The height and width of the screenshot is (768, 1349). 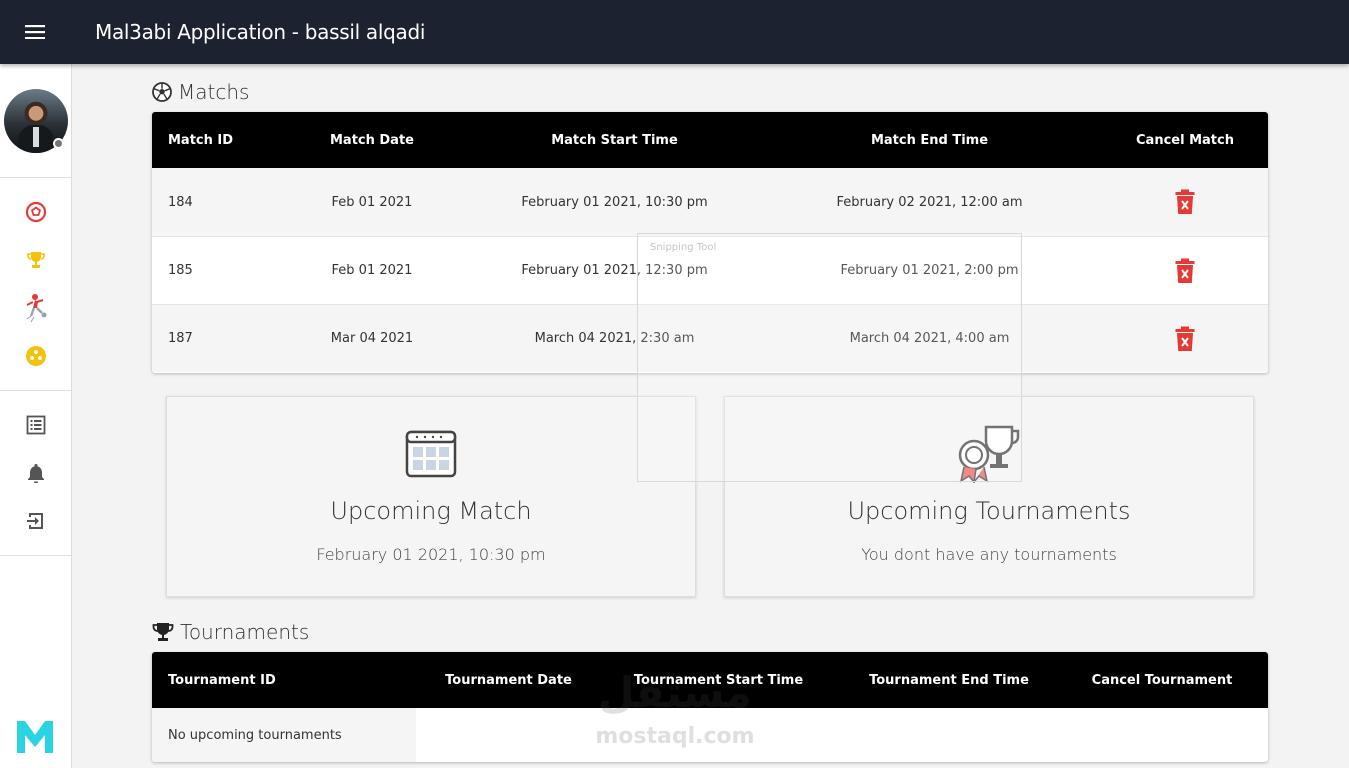 I want to click on player-kicking-icon, so click(x=36, y=308).